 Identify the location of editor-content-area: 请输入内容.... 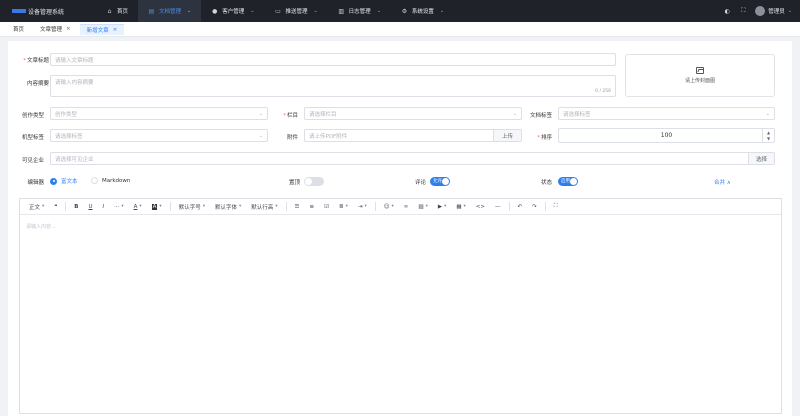
(400, 226).